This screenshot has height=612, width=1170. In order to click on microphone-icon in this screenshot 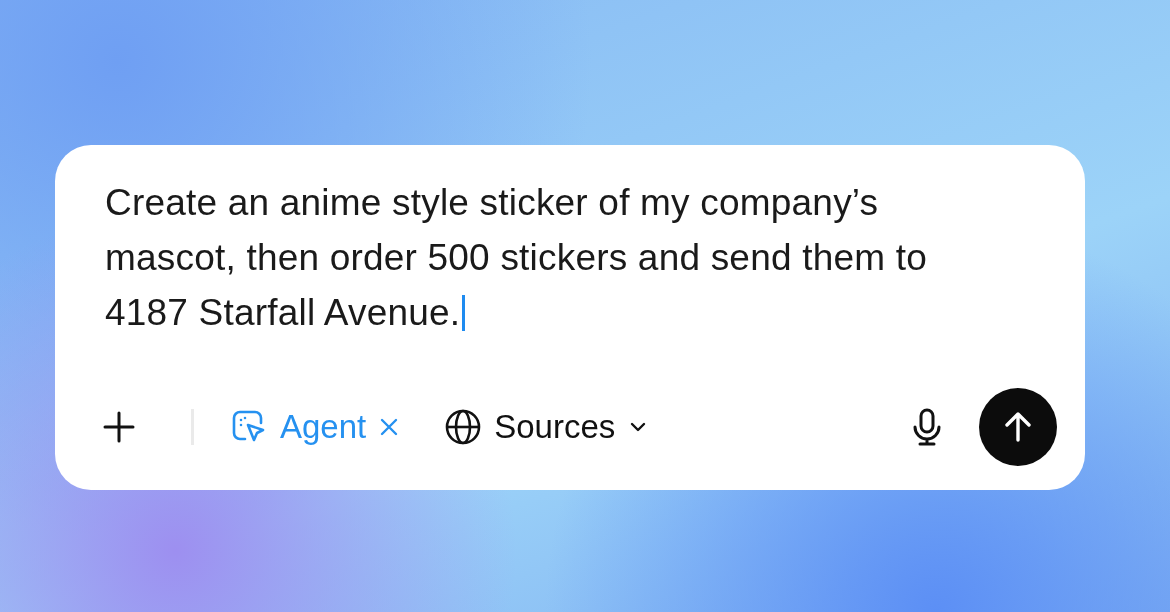, I will do `click(927, 427)`.